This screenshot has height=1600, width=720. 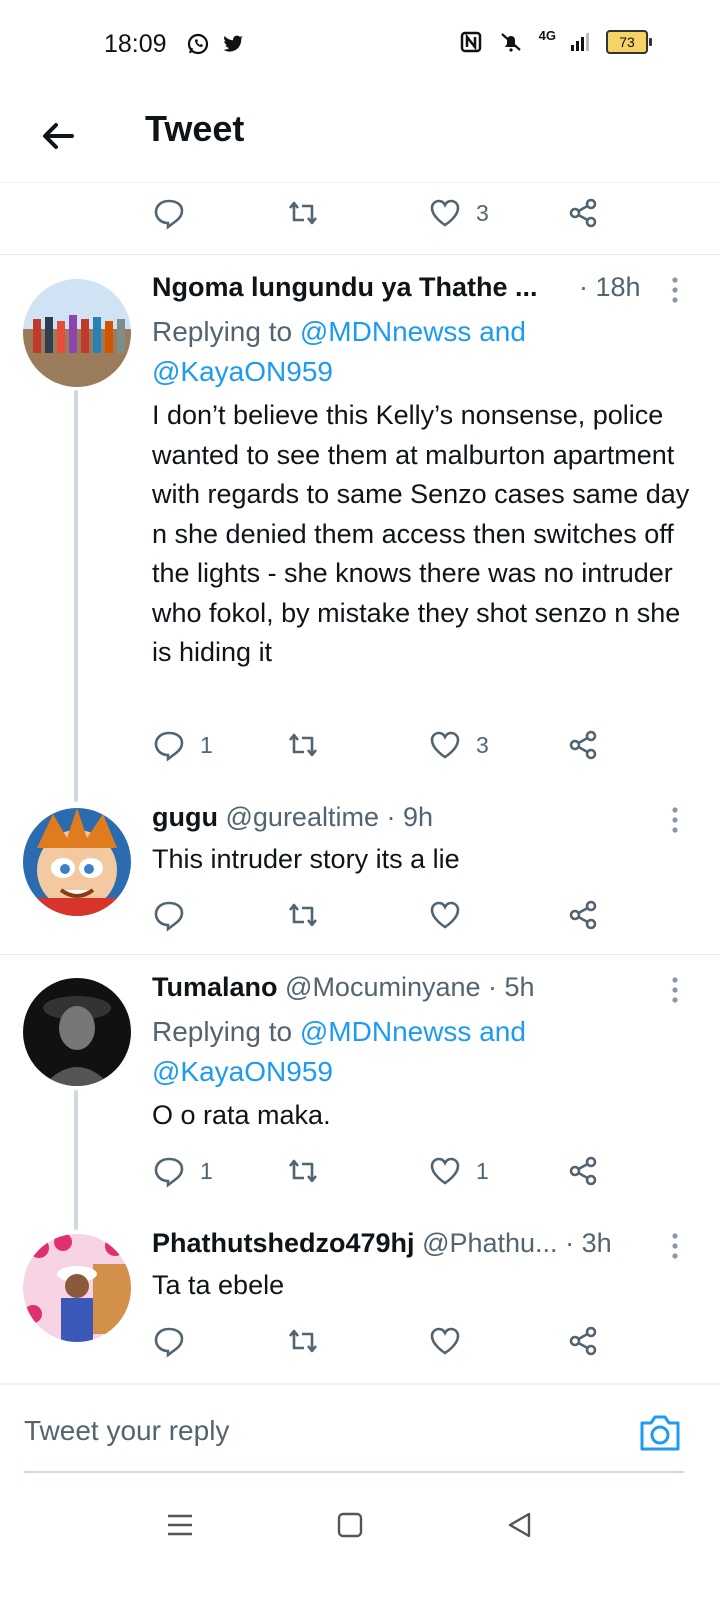 I want to click on action-row: 1 3, so click(x=382, y=748).